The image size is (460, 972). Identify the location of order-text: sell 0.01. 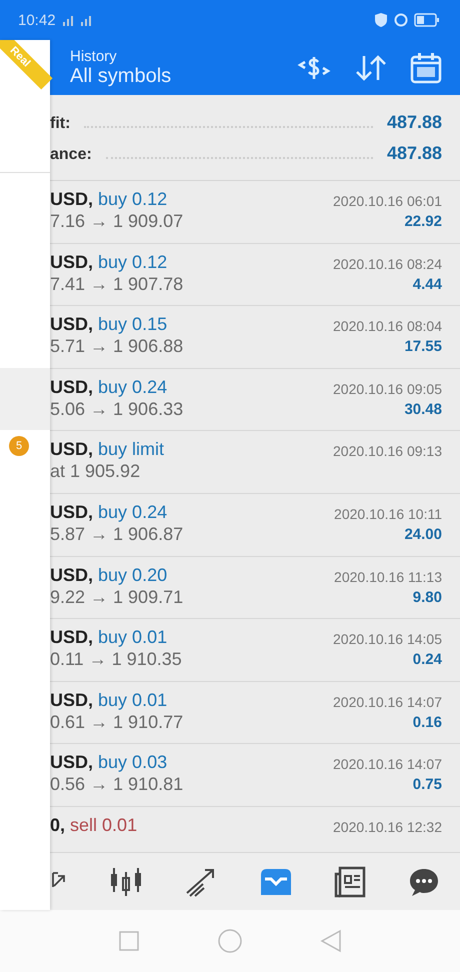
(104, 824).